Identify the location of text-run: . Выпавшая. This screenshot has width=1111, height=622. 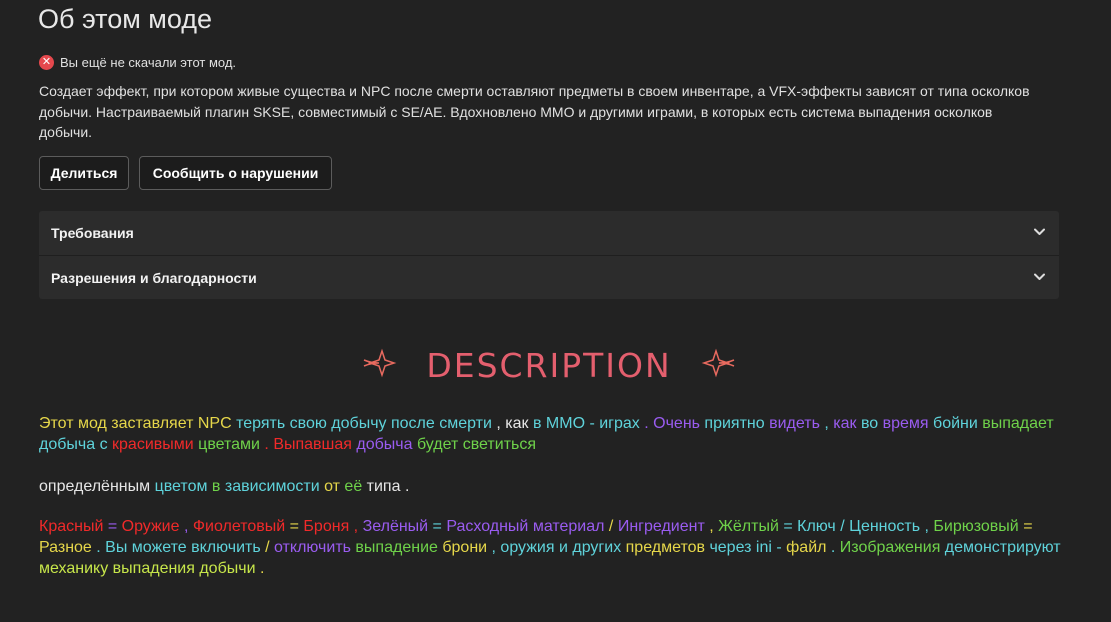
(305, 444).